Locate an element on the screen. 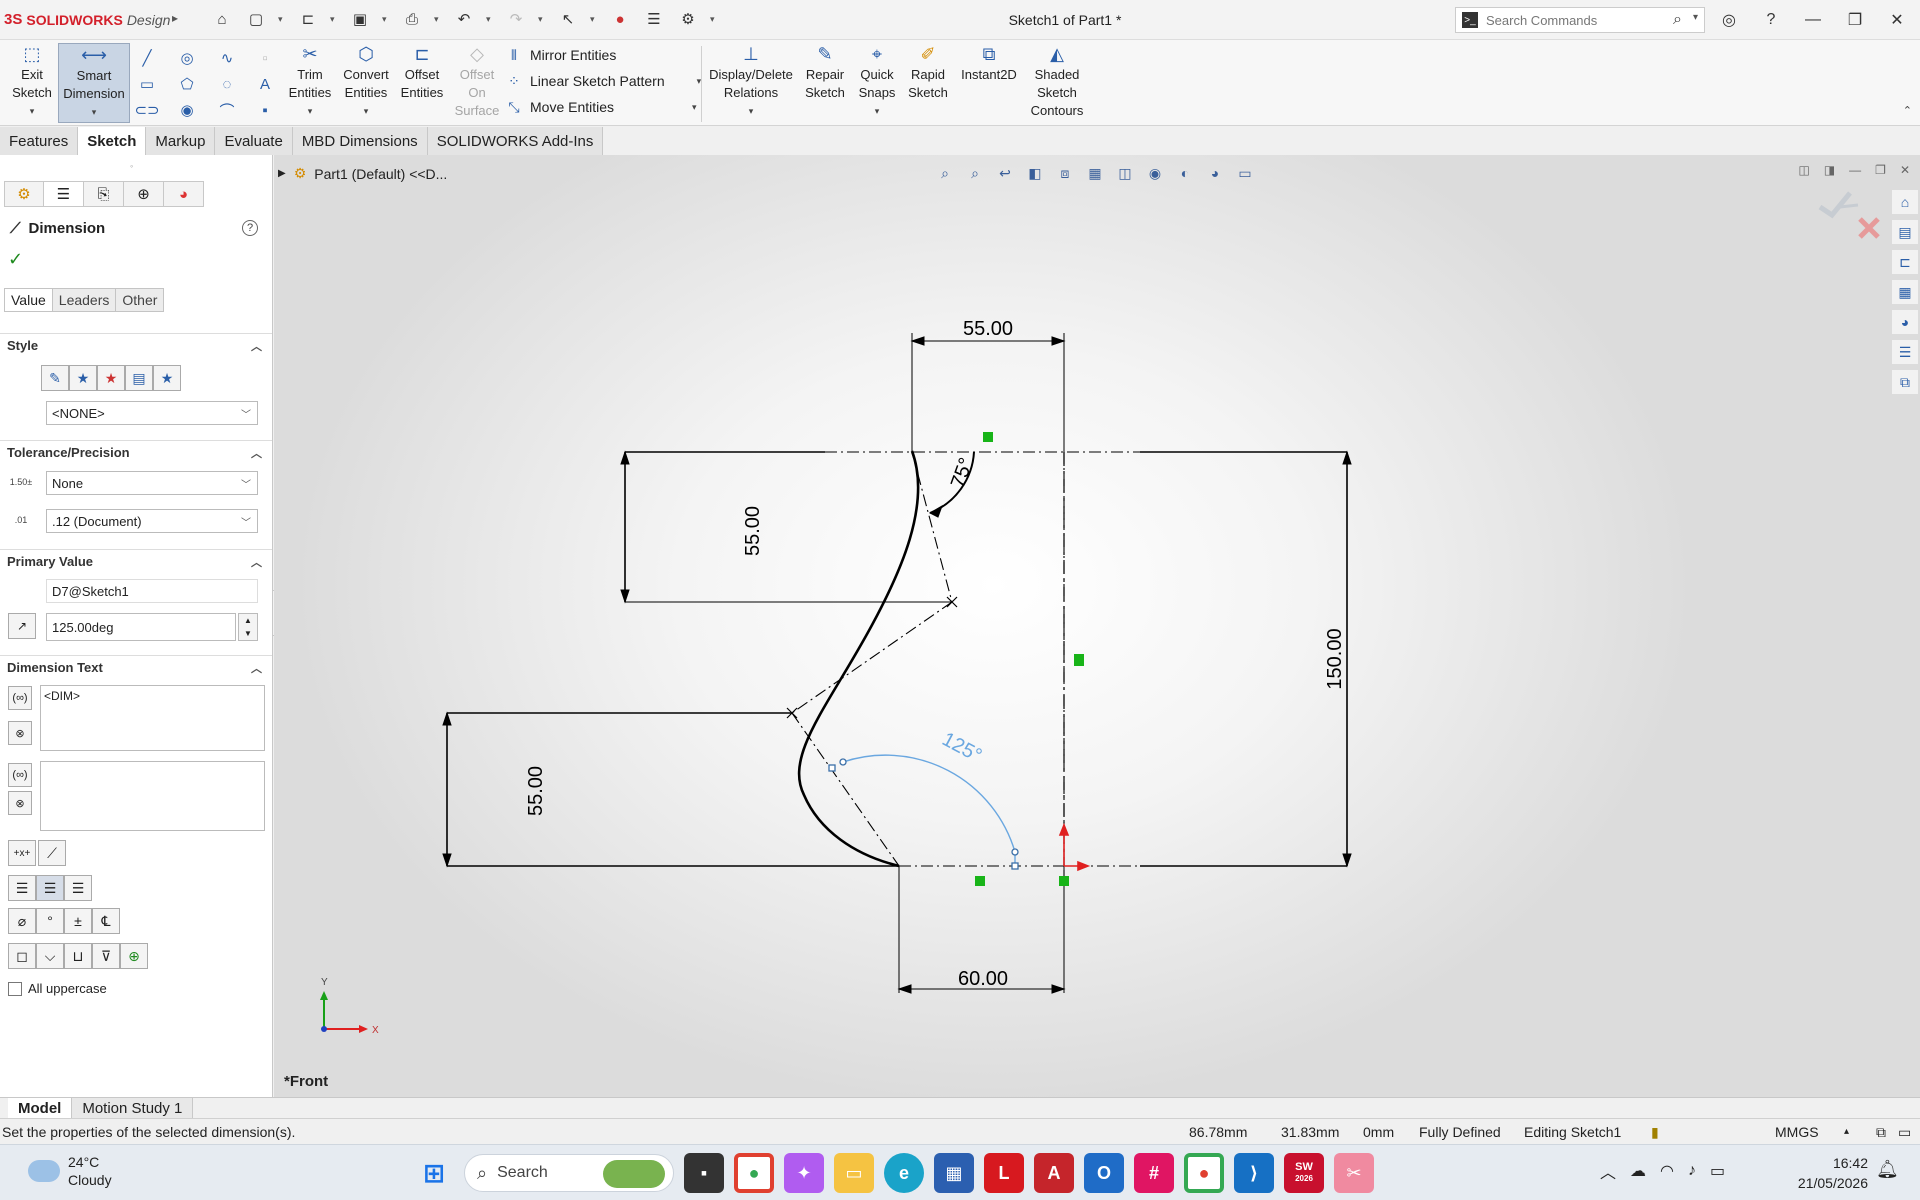  smart-dimension-button: ⟷ Smart Dimension ▾ is located at coordinates (94, 83).